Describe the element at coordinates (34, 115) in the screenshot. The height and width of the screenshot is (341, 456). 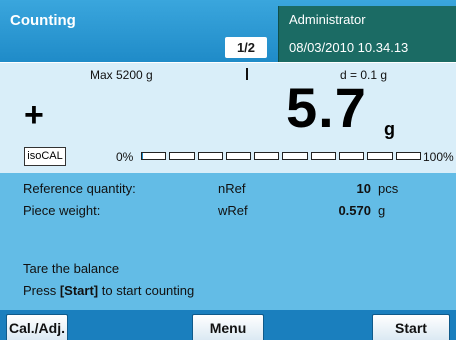
I see `weight-sign: +` at that location.